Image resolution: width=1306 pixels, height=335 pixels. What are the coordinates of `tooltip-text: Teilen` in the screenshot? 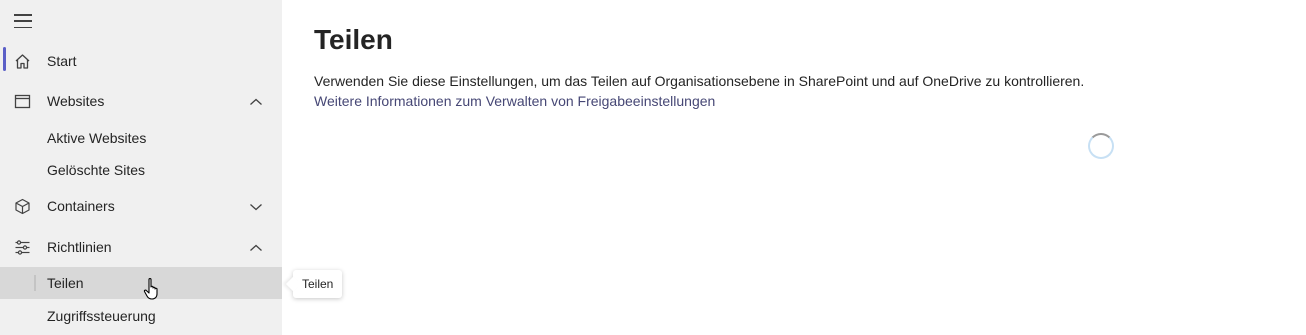 It's located at (318, 284).